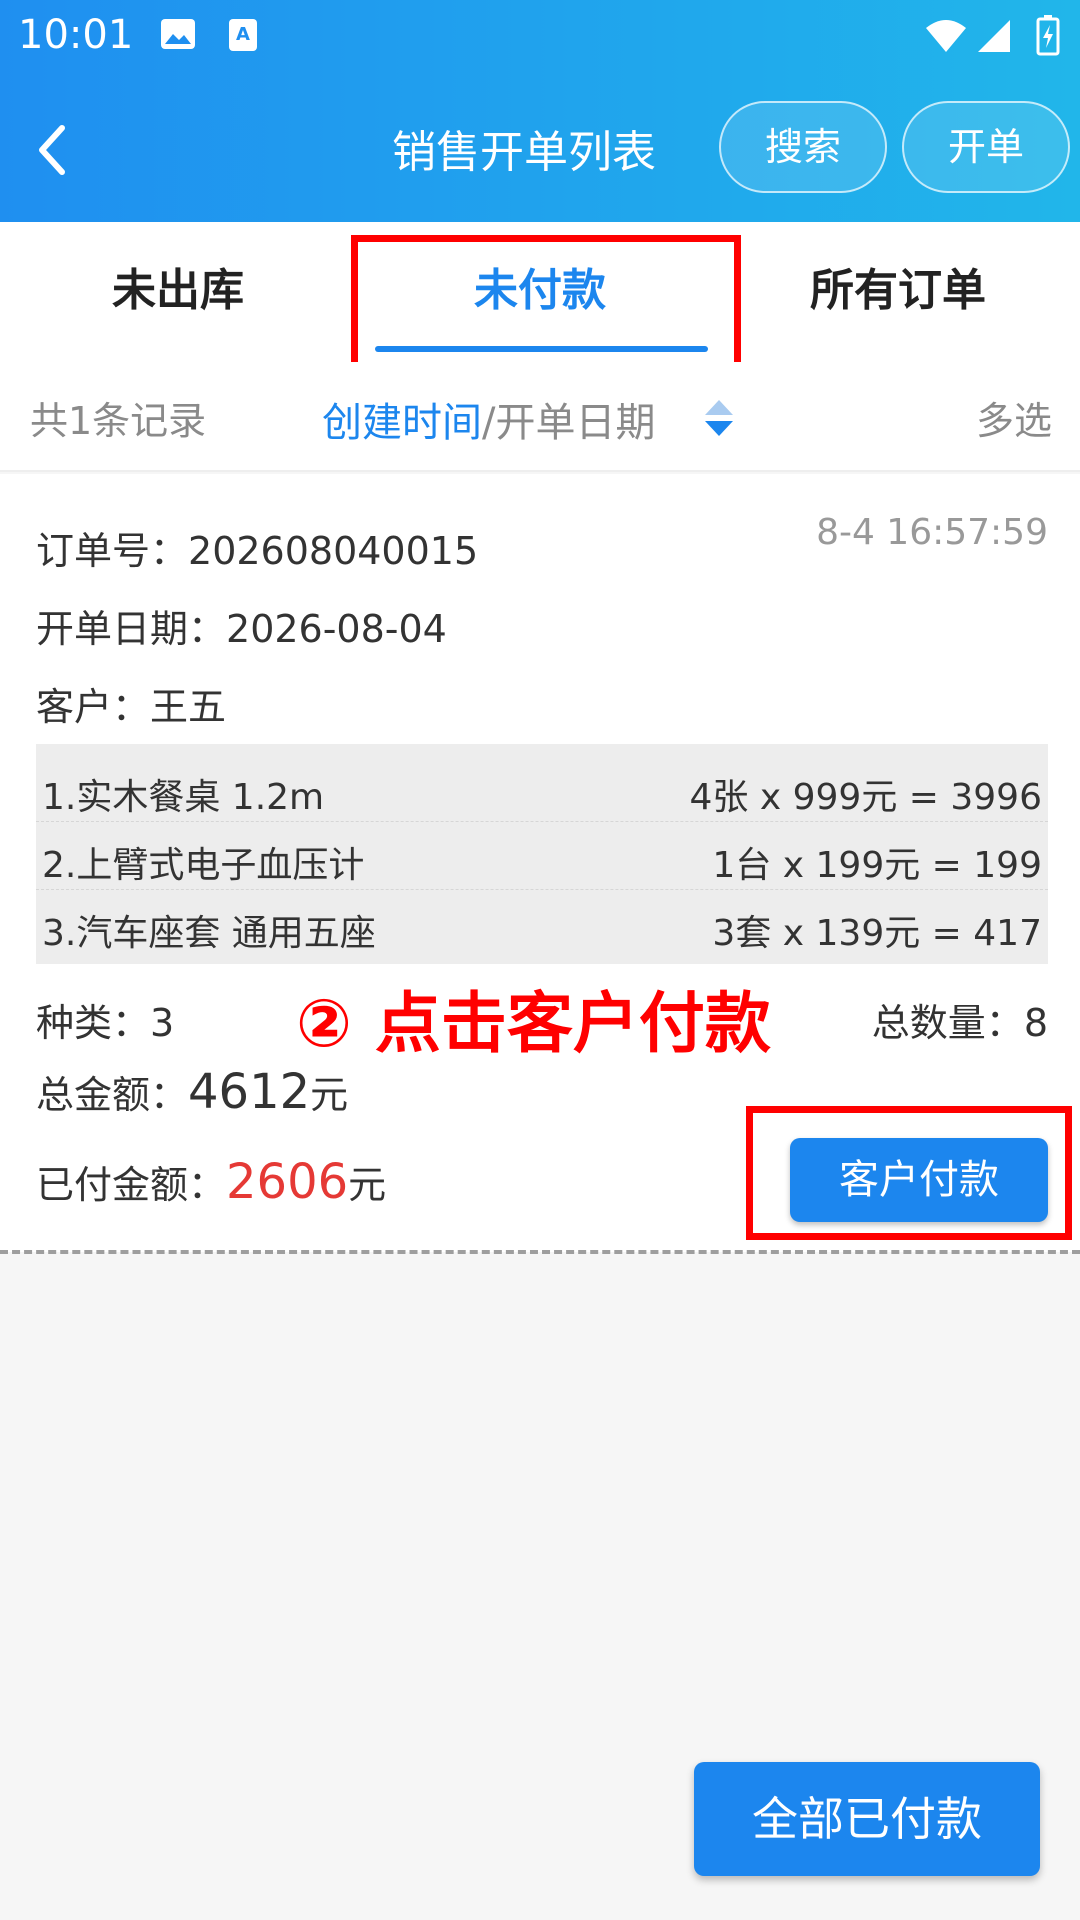 This screenshot has height=1920, width=1080. I want to click on signal-icon, so click(994, 36).